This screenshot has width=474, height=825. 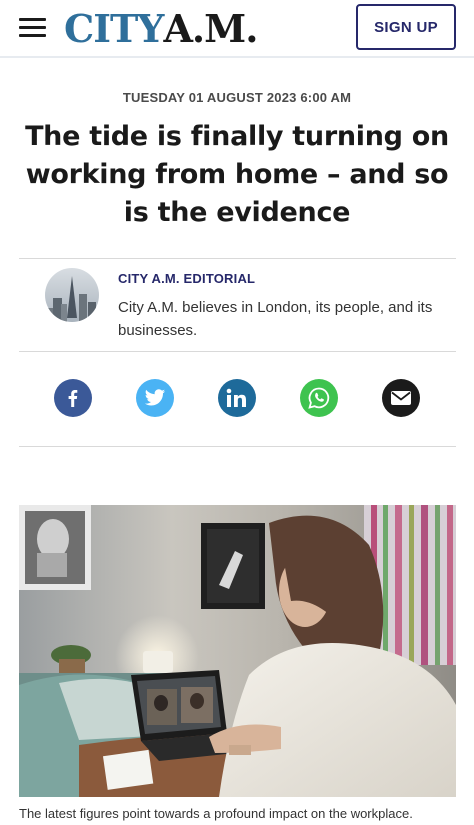 What do you see at coordinates (237, 97) in the screenshot?
I see `article-dateline: TUESDAY 01 AUGUST 2023 6:00 AM` at bounding box center [237, 97].